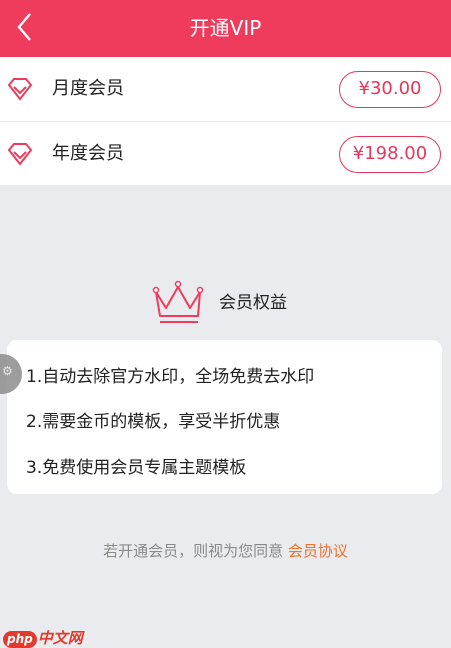 This screenshot has height=648, width=451. I want to click on plan-label: 年度会员, so click(88, 153).